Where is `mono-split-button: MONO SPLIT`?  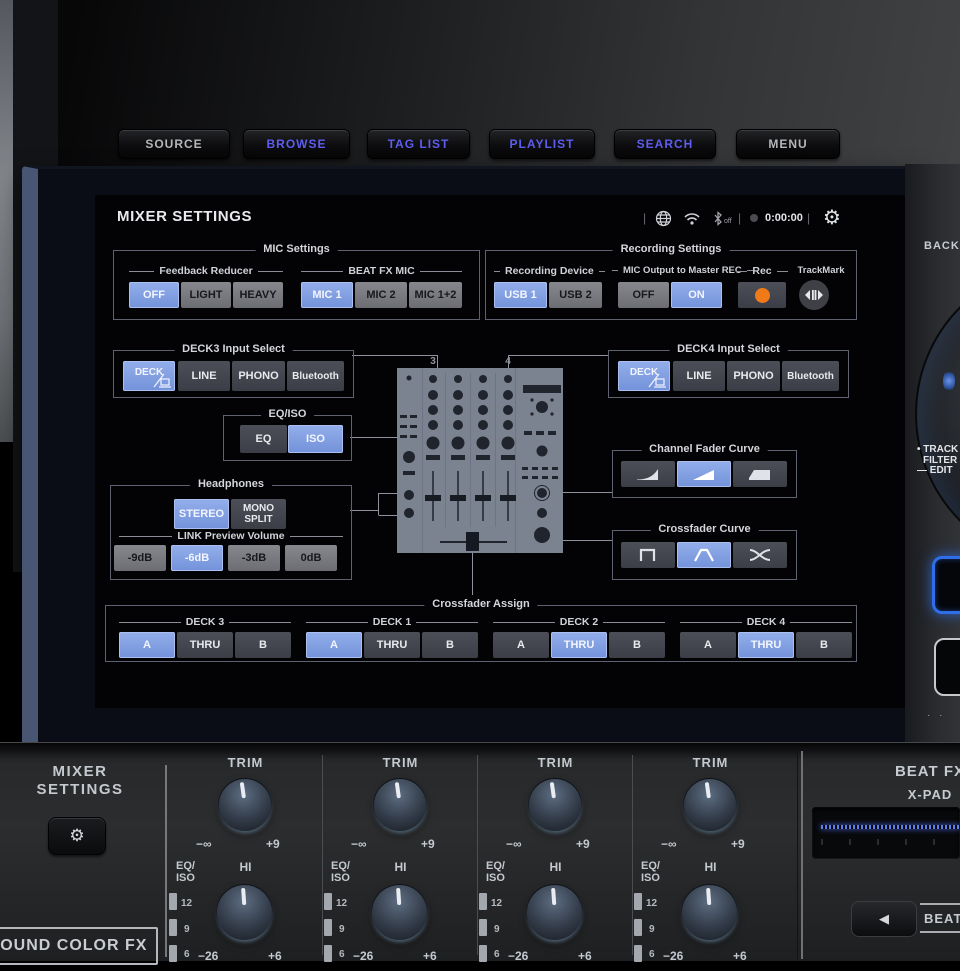
mono-split-button: MONO SPLIT is located at coordinates (258, 514).